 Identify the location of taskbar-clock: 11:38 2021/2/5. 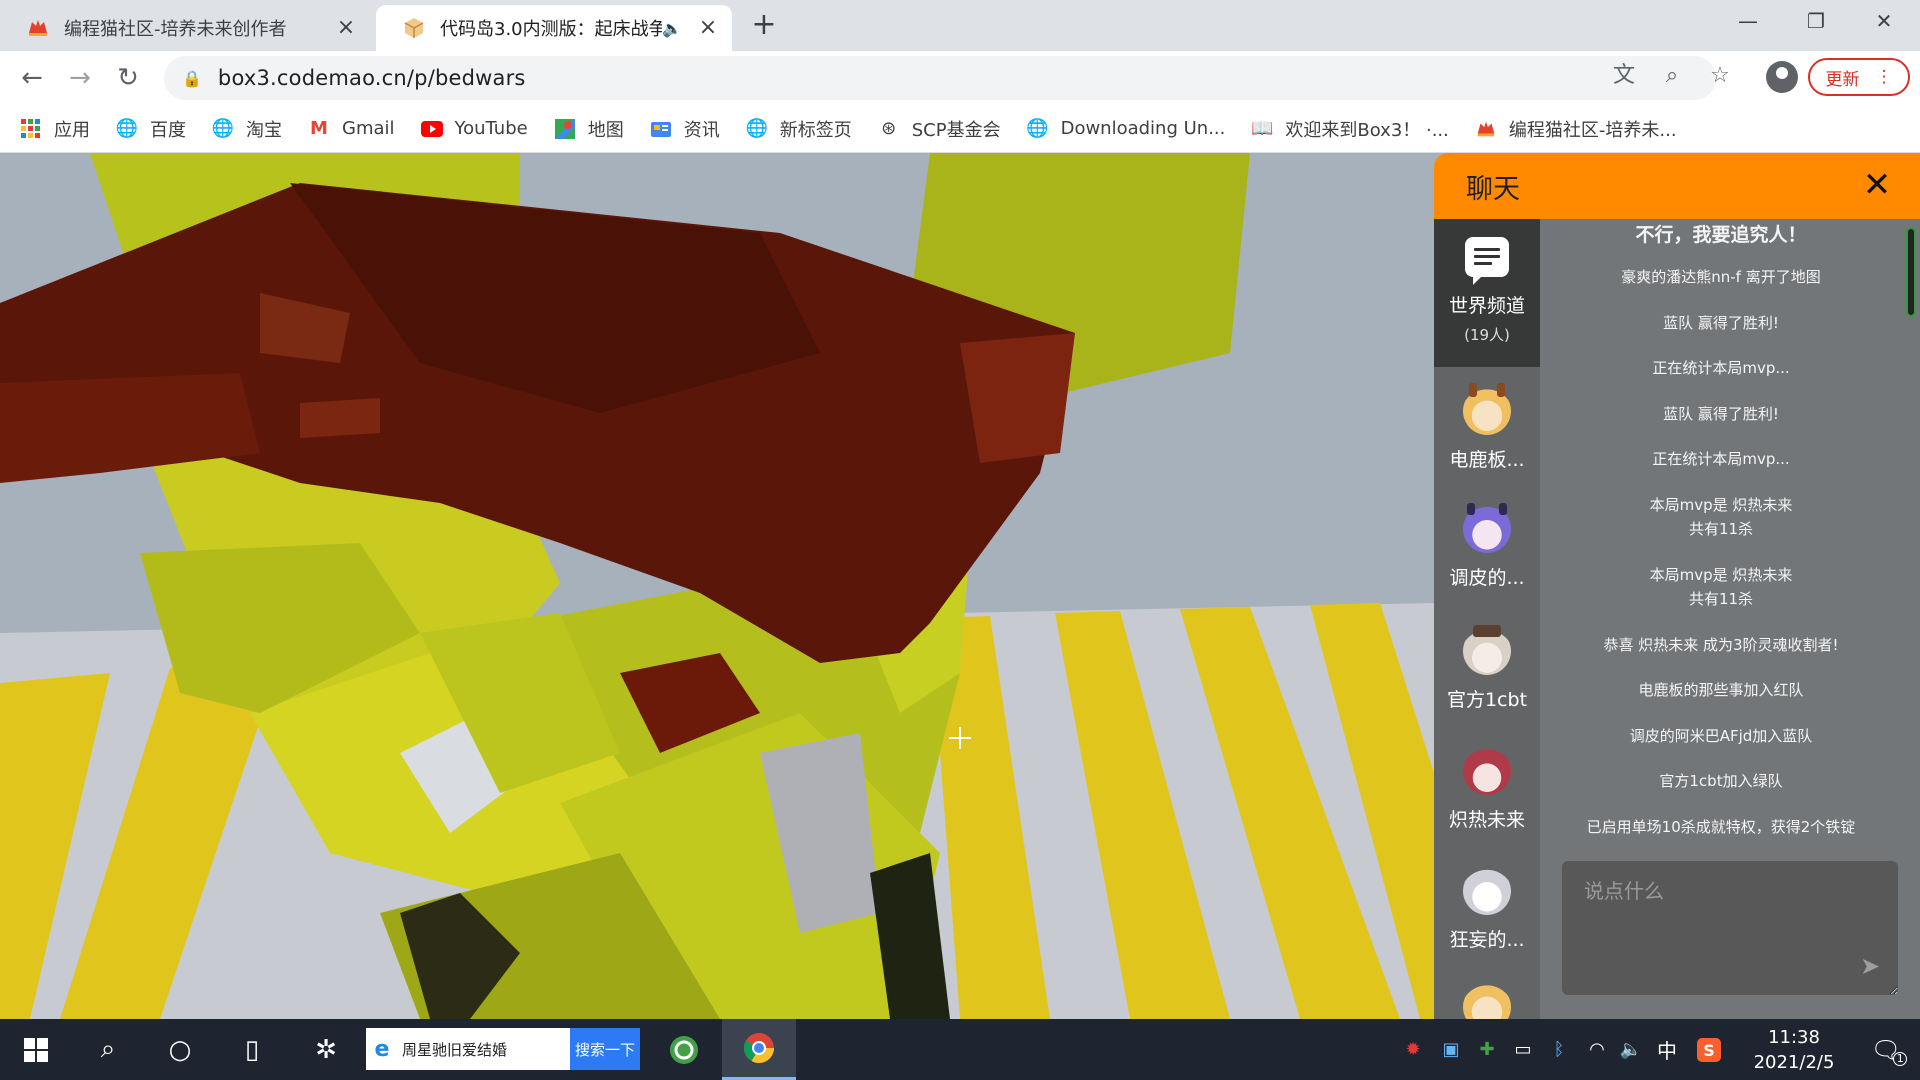
(1794, 1050).